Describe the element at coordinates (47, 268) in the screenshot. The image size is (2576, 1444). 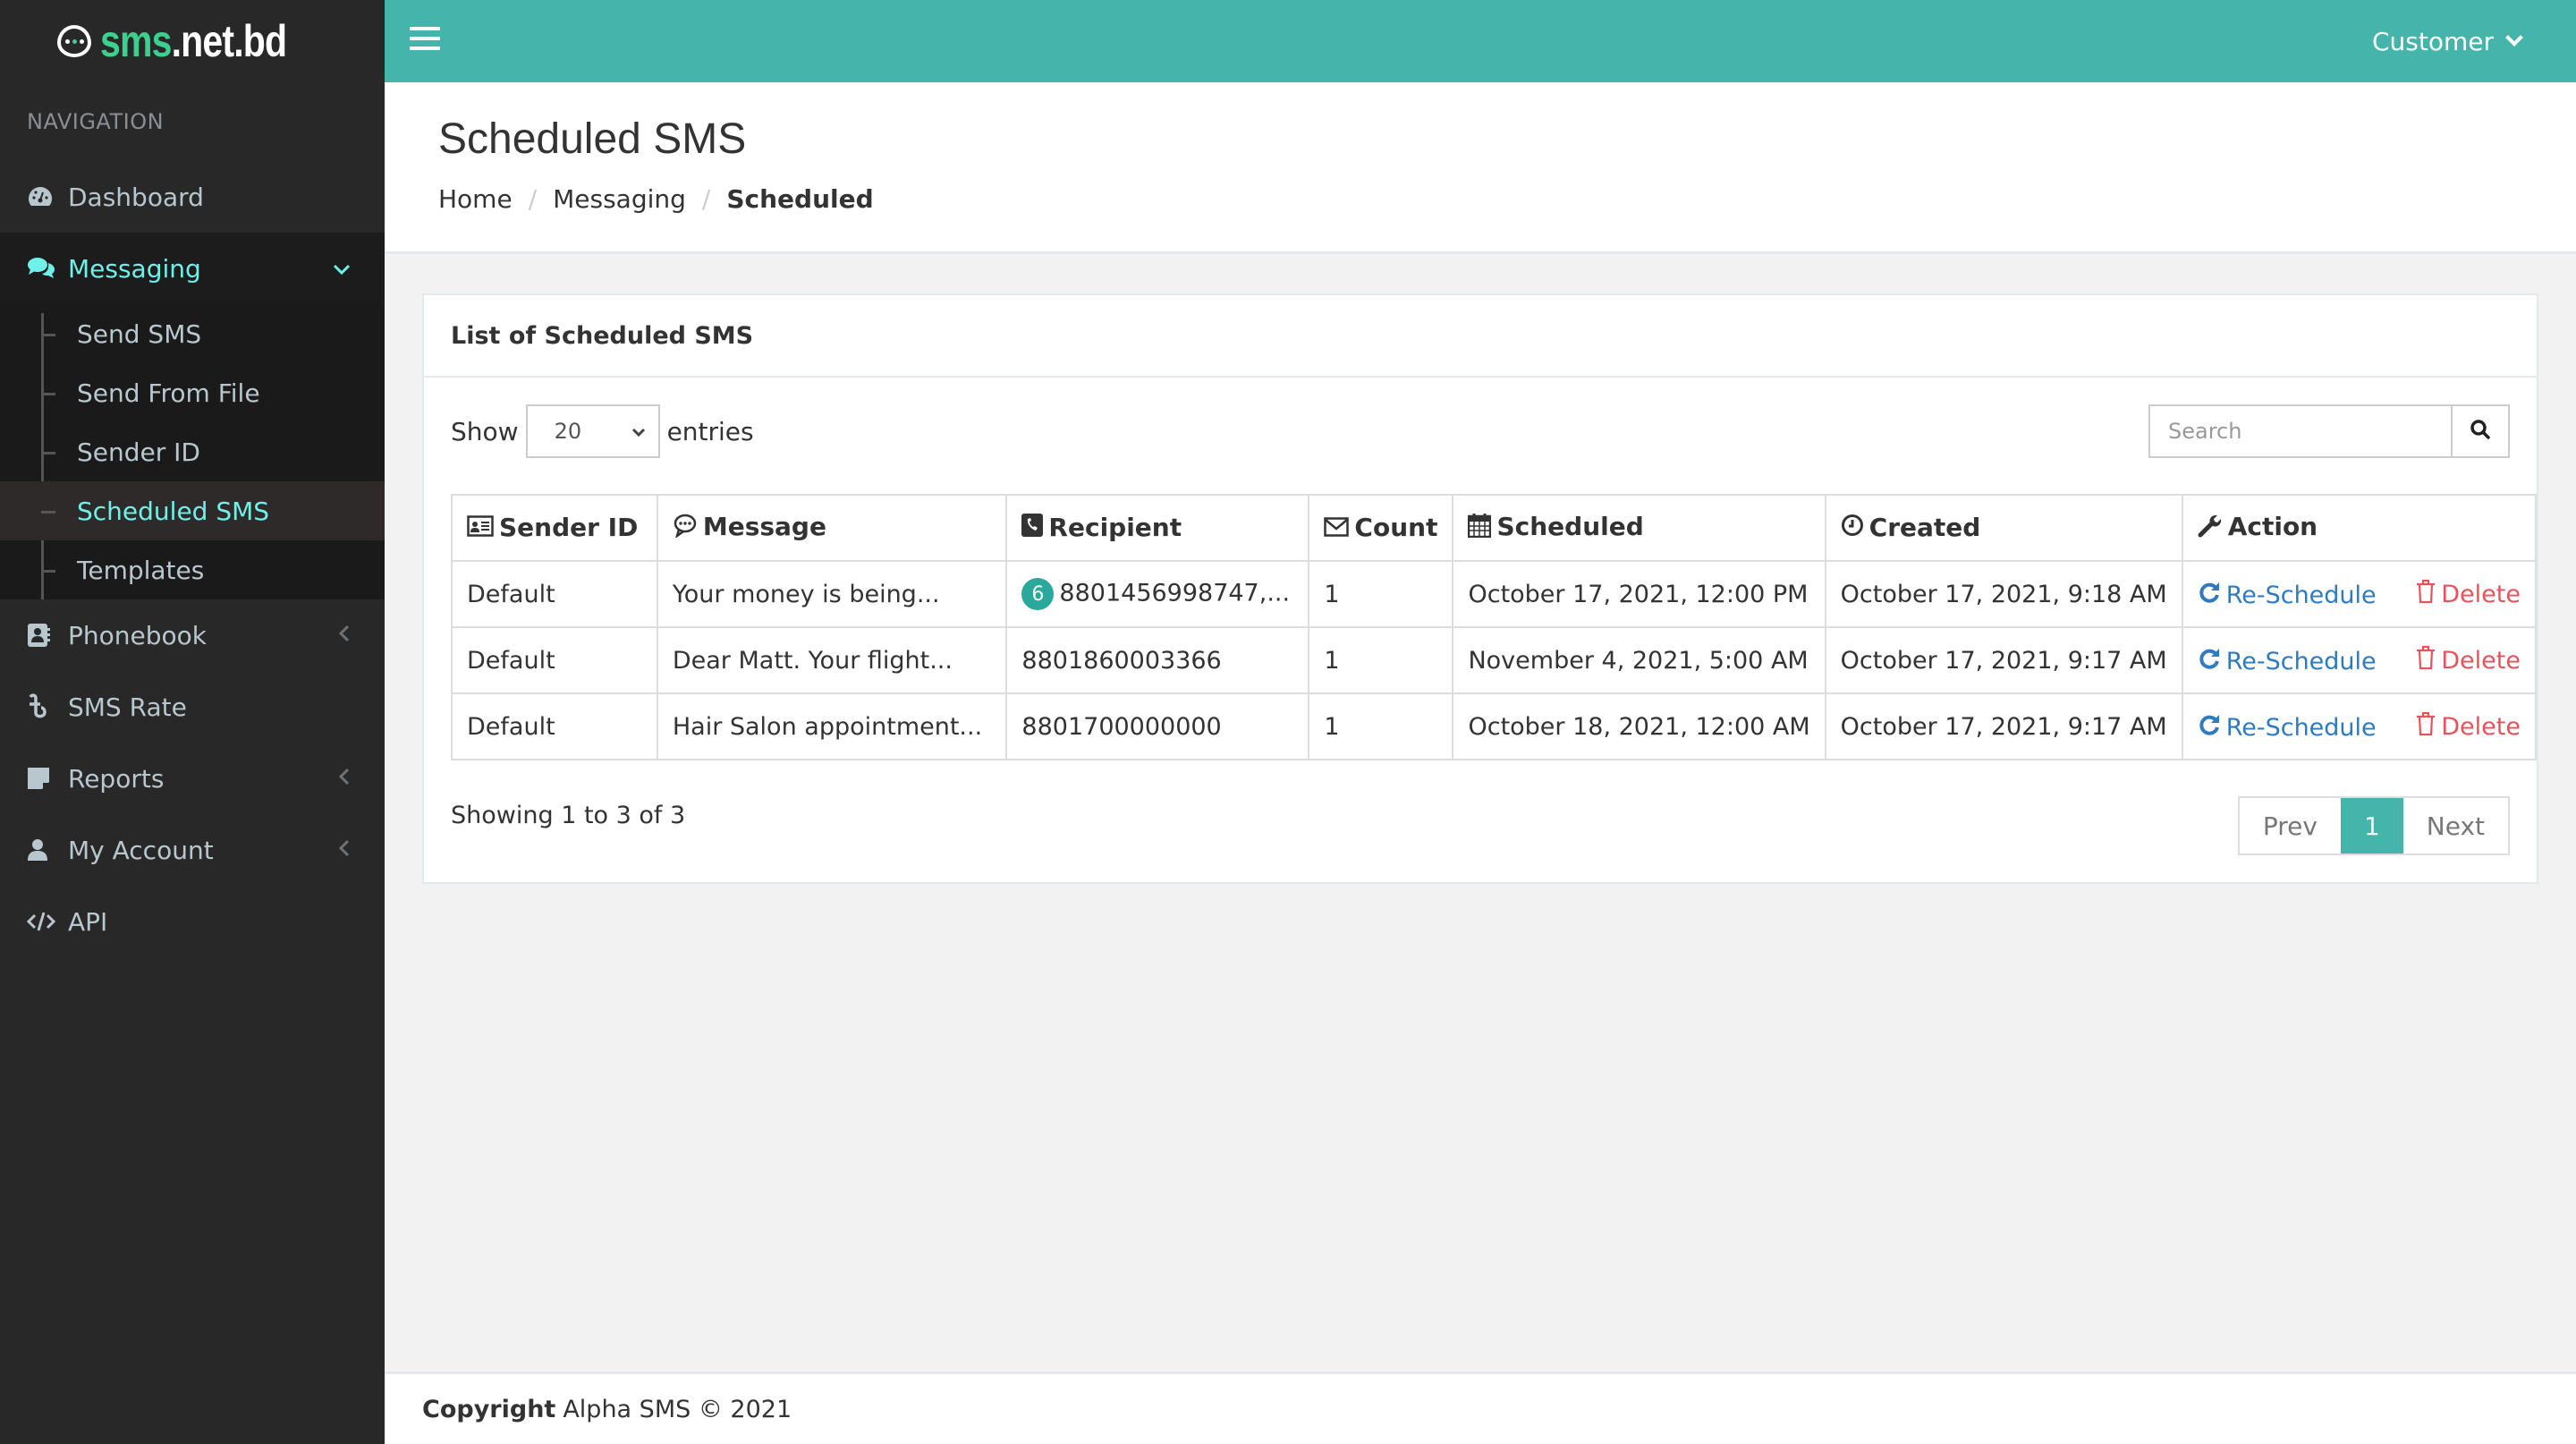
I see `comments-icon` at that location.